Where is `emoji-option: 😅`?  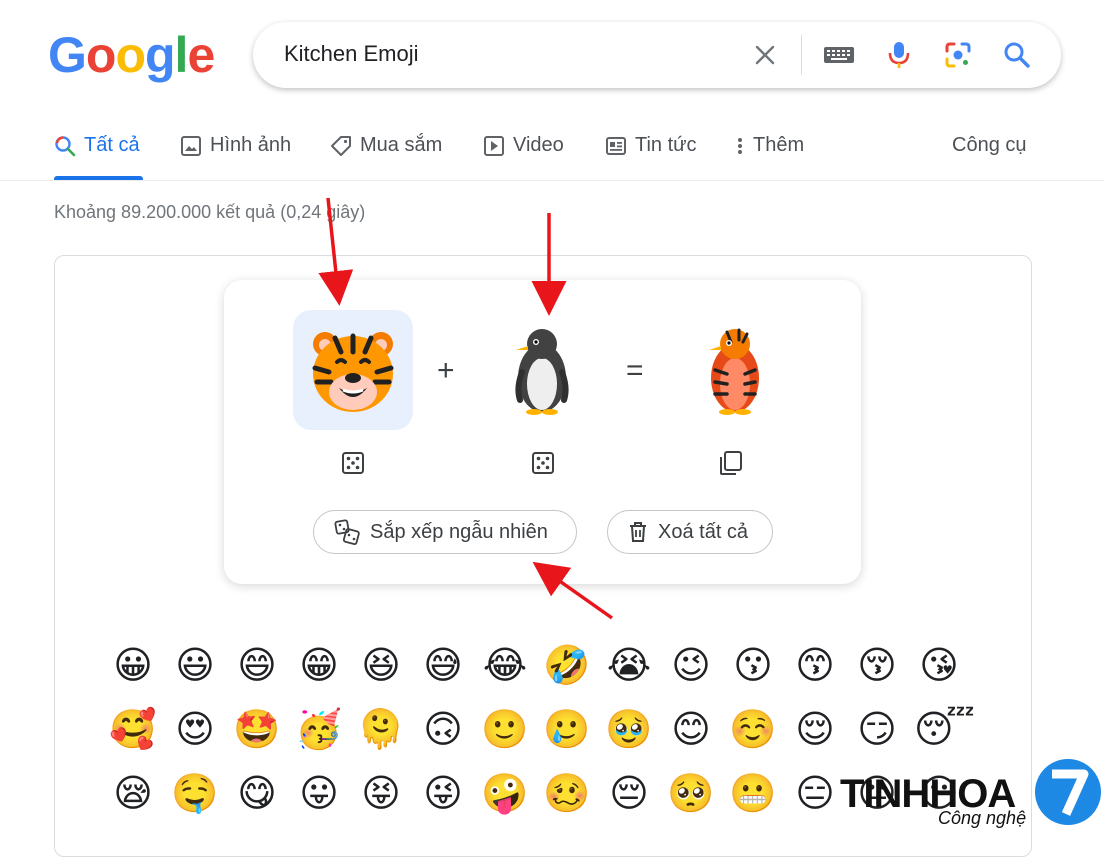 emoji-option: 😅 is located at coordinates (443, 665).